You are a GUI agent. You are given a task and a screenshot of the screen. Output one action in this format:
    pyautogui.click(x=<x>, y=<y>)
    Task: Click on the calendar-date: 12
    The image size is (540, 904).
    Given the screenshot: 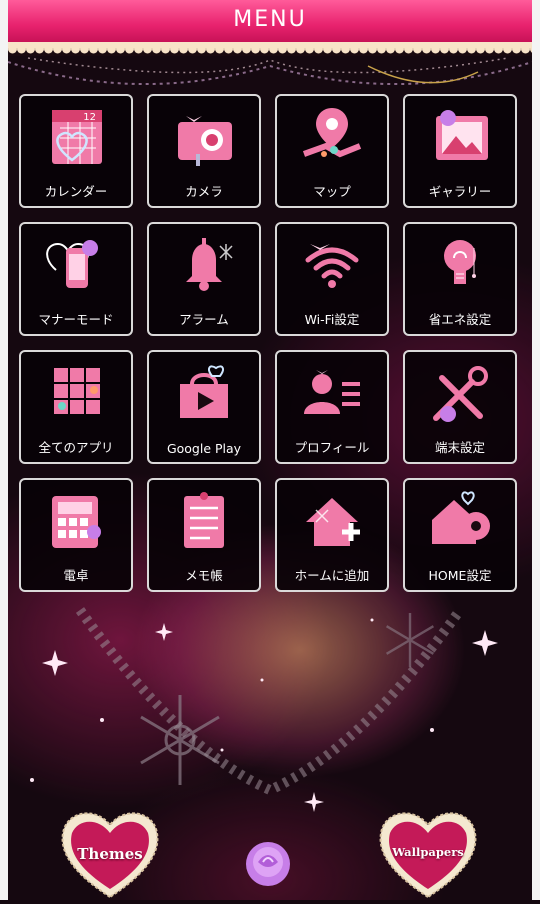 What is the action you would take?
    pyautogui.click(x=89, y=117)
    